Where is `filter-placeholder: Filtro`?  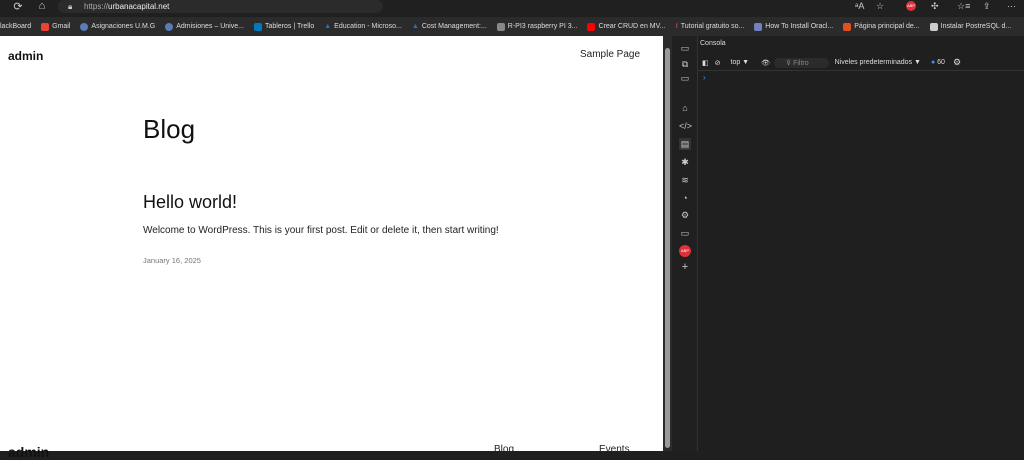 filter-placeholder: Filtro is located at coordinates (801, 63).